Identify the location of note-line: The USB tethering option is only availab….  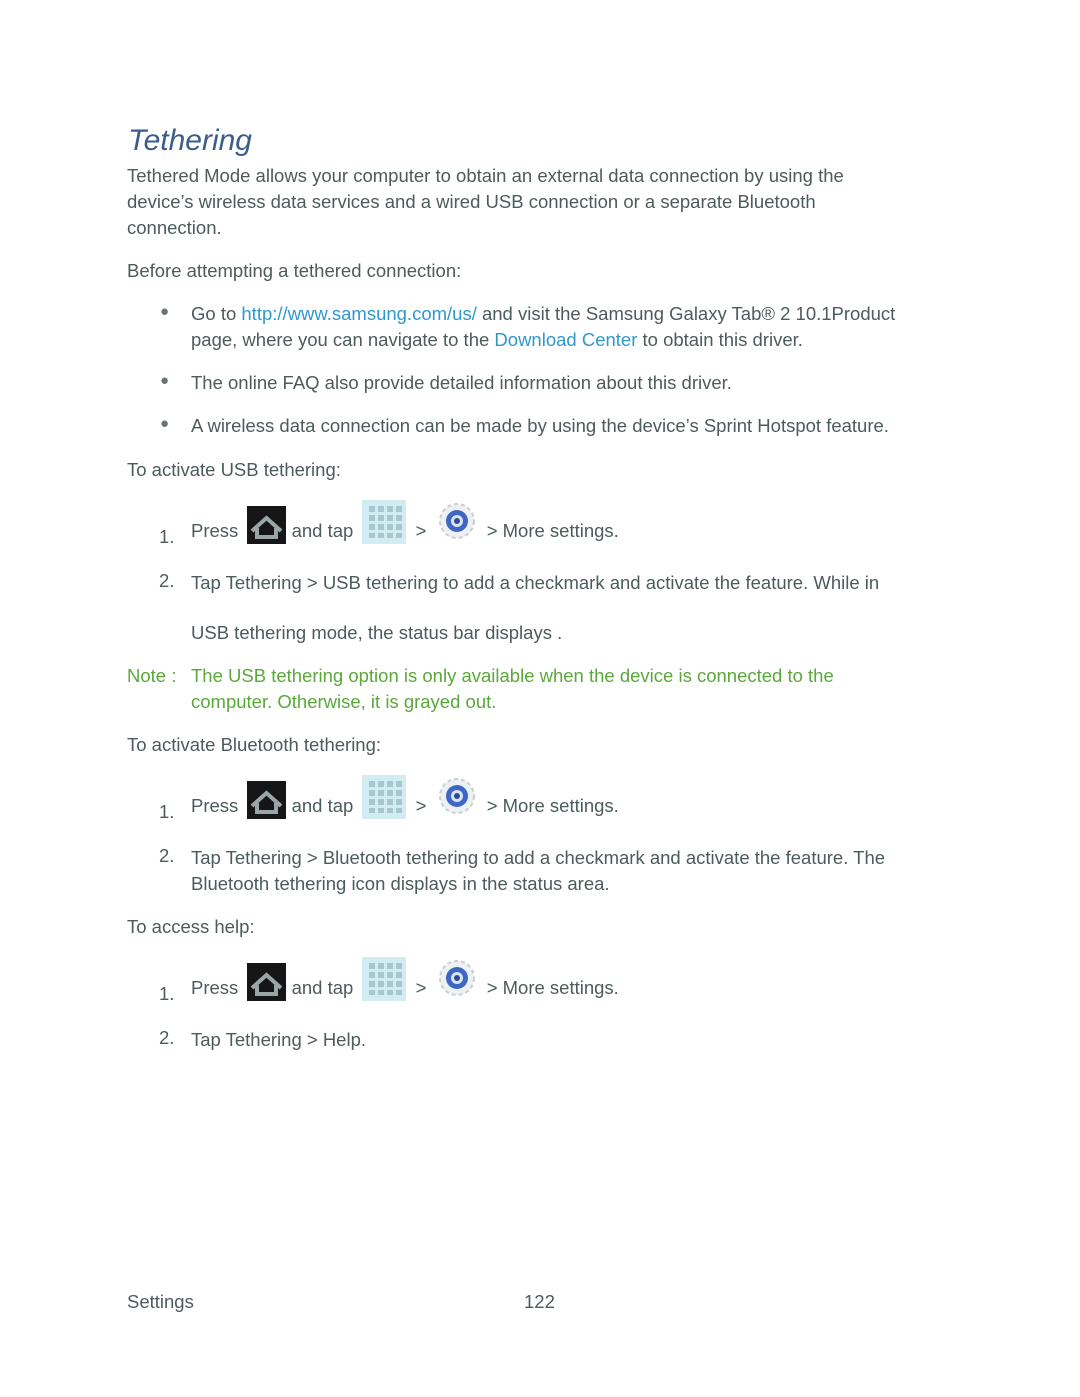
(512, 675).